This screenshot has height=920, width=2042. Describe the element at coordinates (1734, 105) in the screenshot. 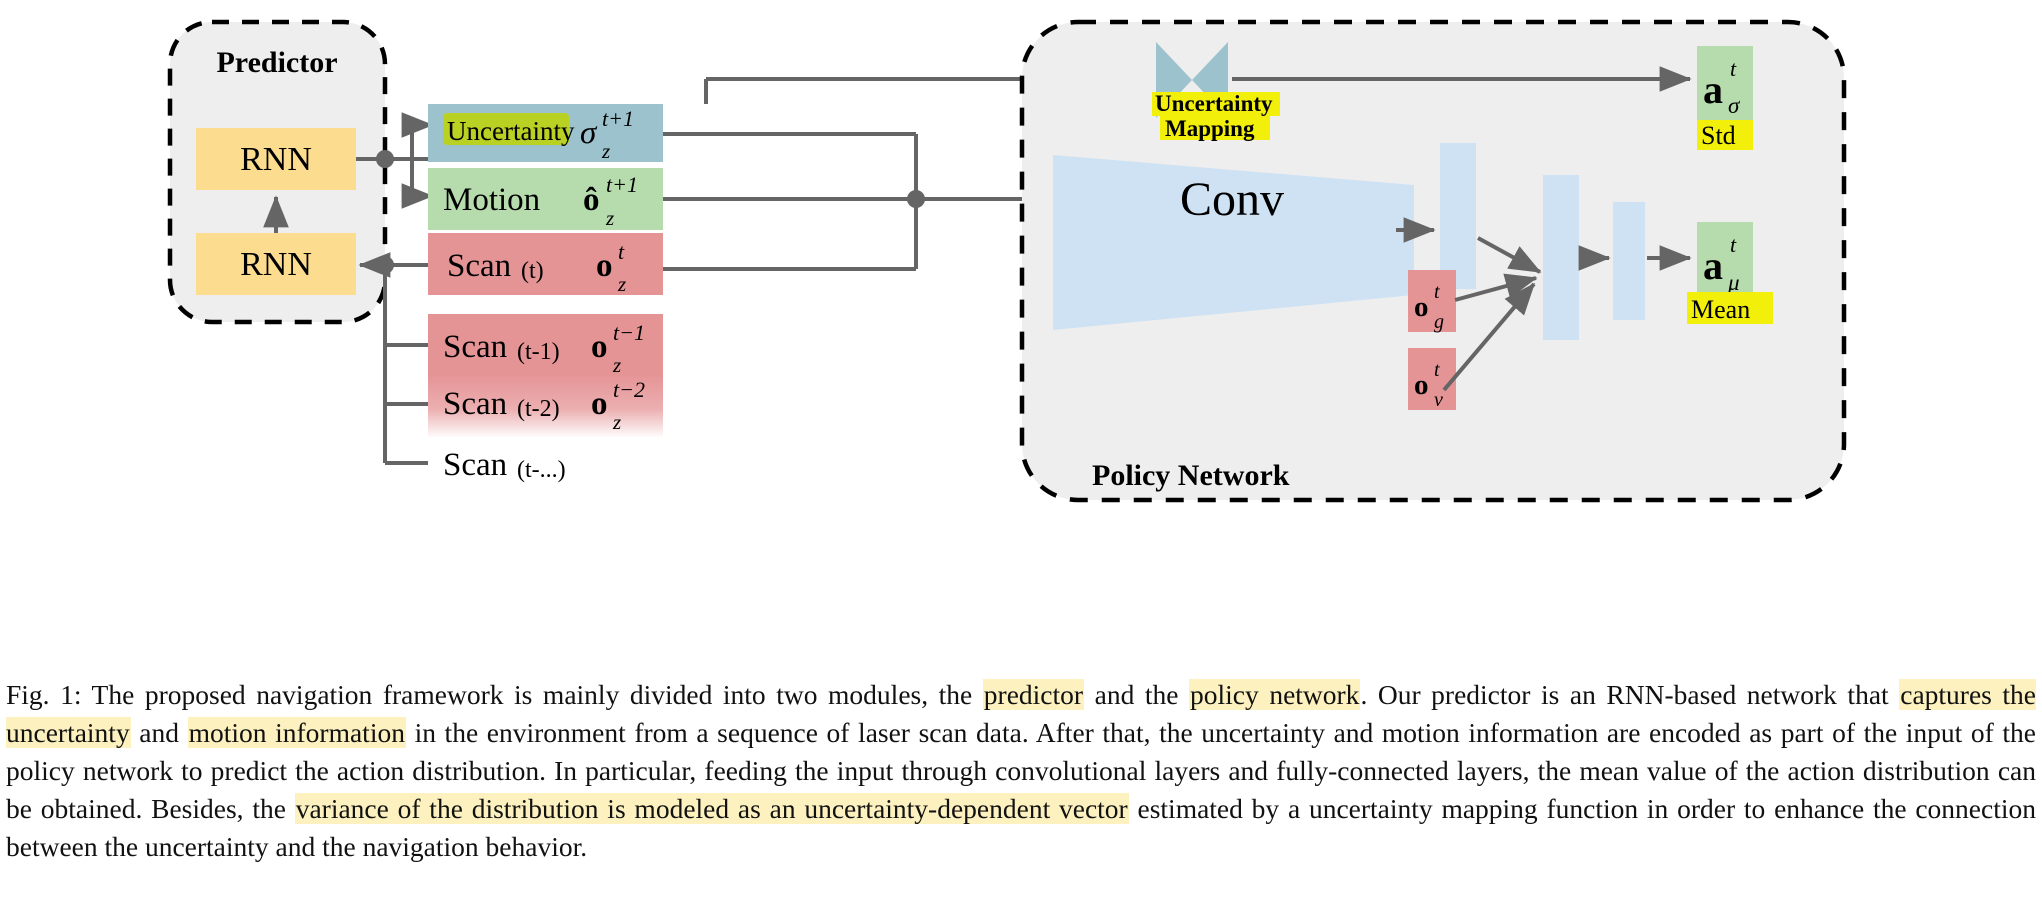

I see `action-std-sub: σ` at that location.